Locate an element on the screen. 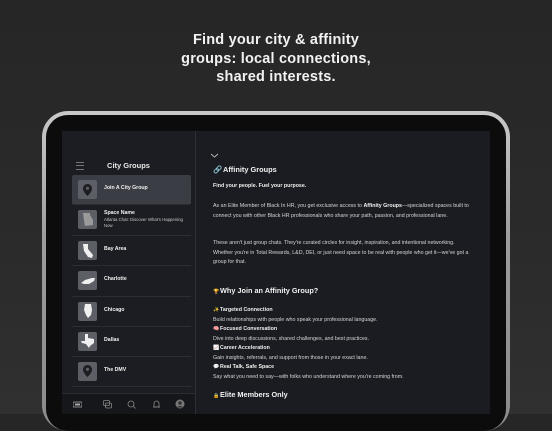 Image resolution: width=552 pixels, height=431 pixels. benefit-title: 💬Real Talk, Safe Space is located at coordinates (243, 367).